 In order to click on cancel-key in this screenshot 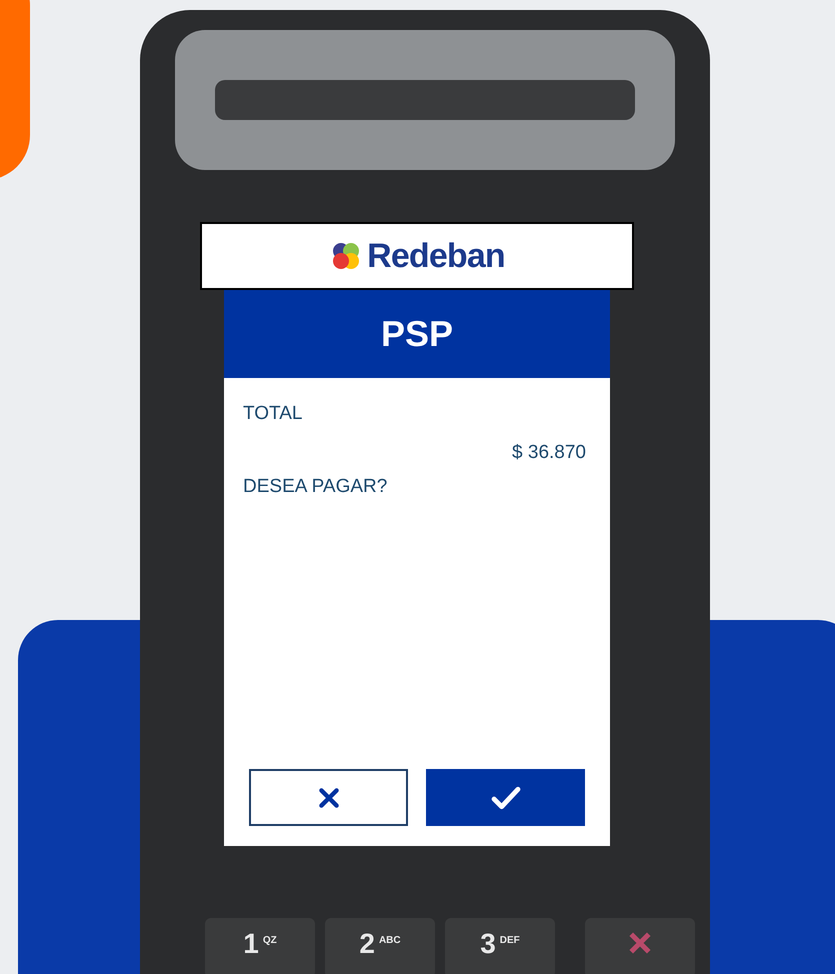, I will do `click(640, 946)`.